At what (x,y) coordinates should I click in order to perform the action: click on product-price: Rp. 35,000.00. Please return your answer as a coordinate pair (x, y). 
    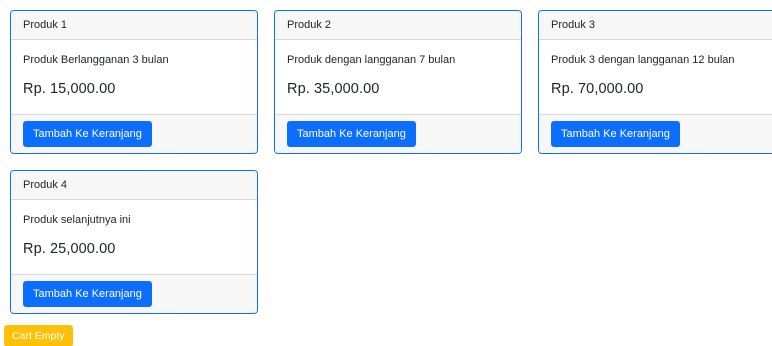
    Looking at the image, I should click on (333, 89).